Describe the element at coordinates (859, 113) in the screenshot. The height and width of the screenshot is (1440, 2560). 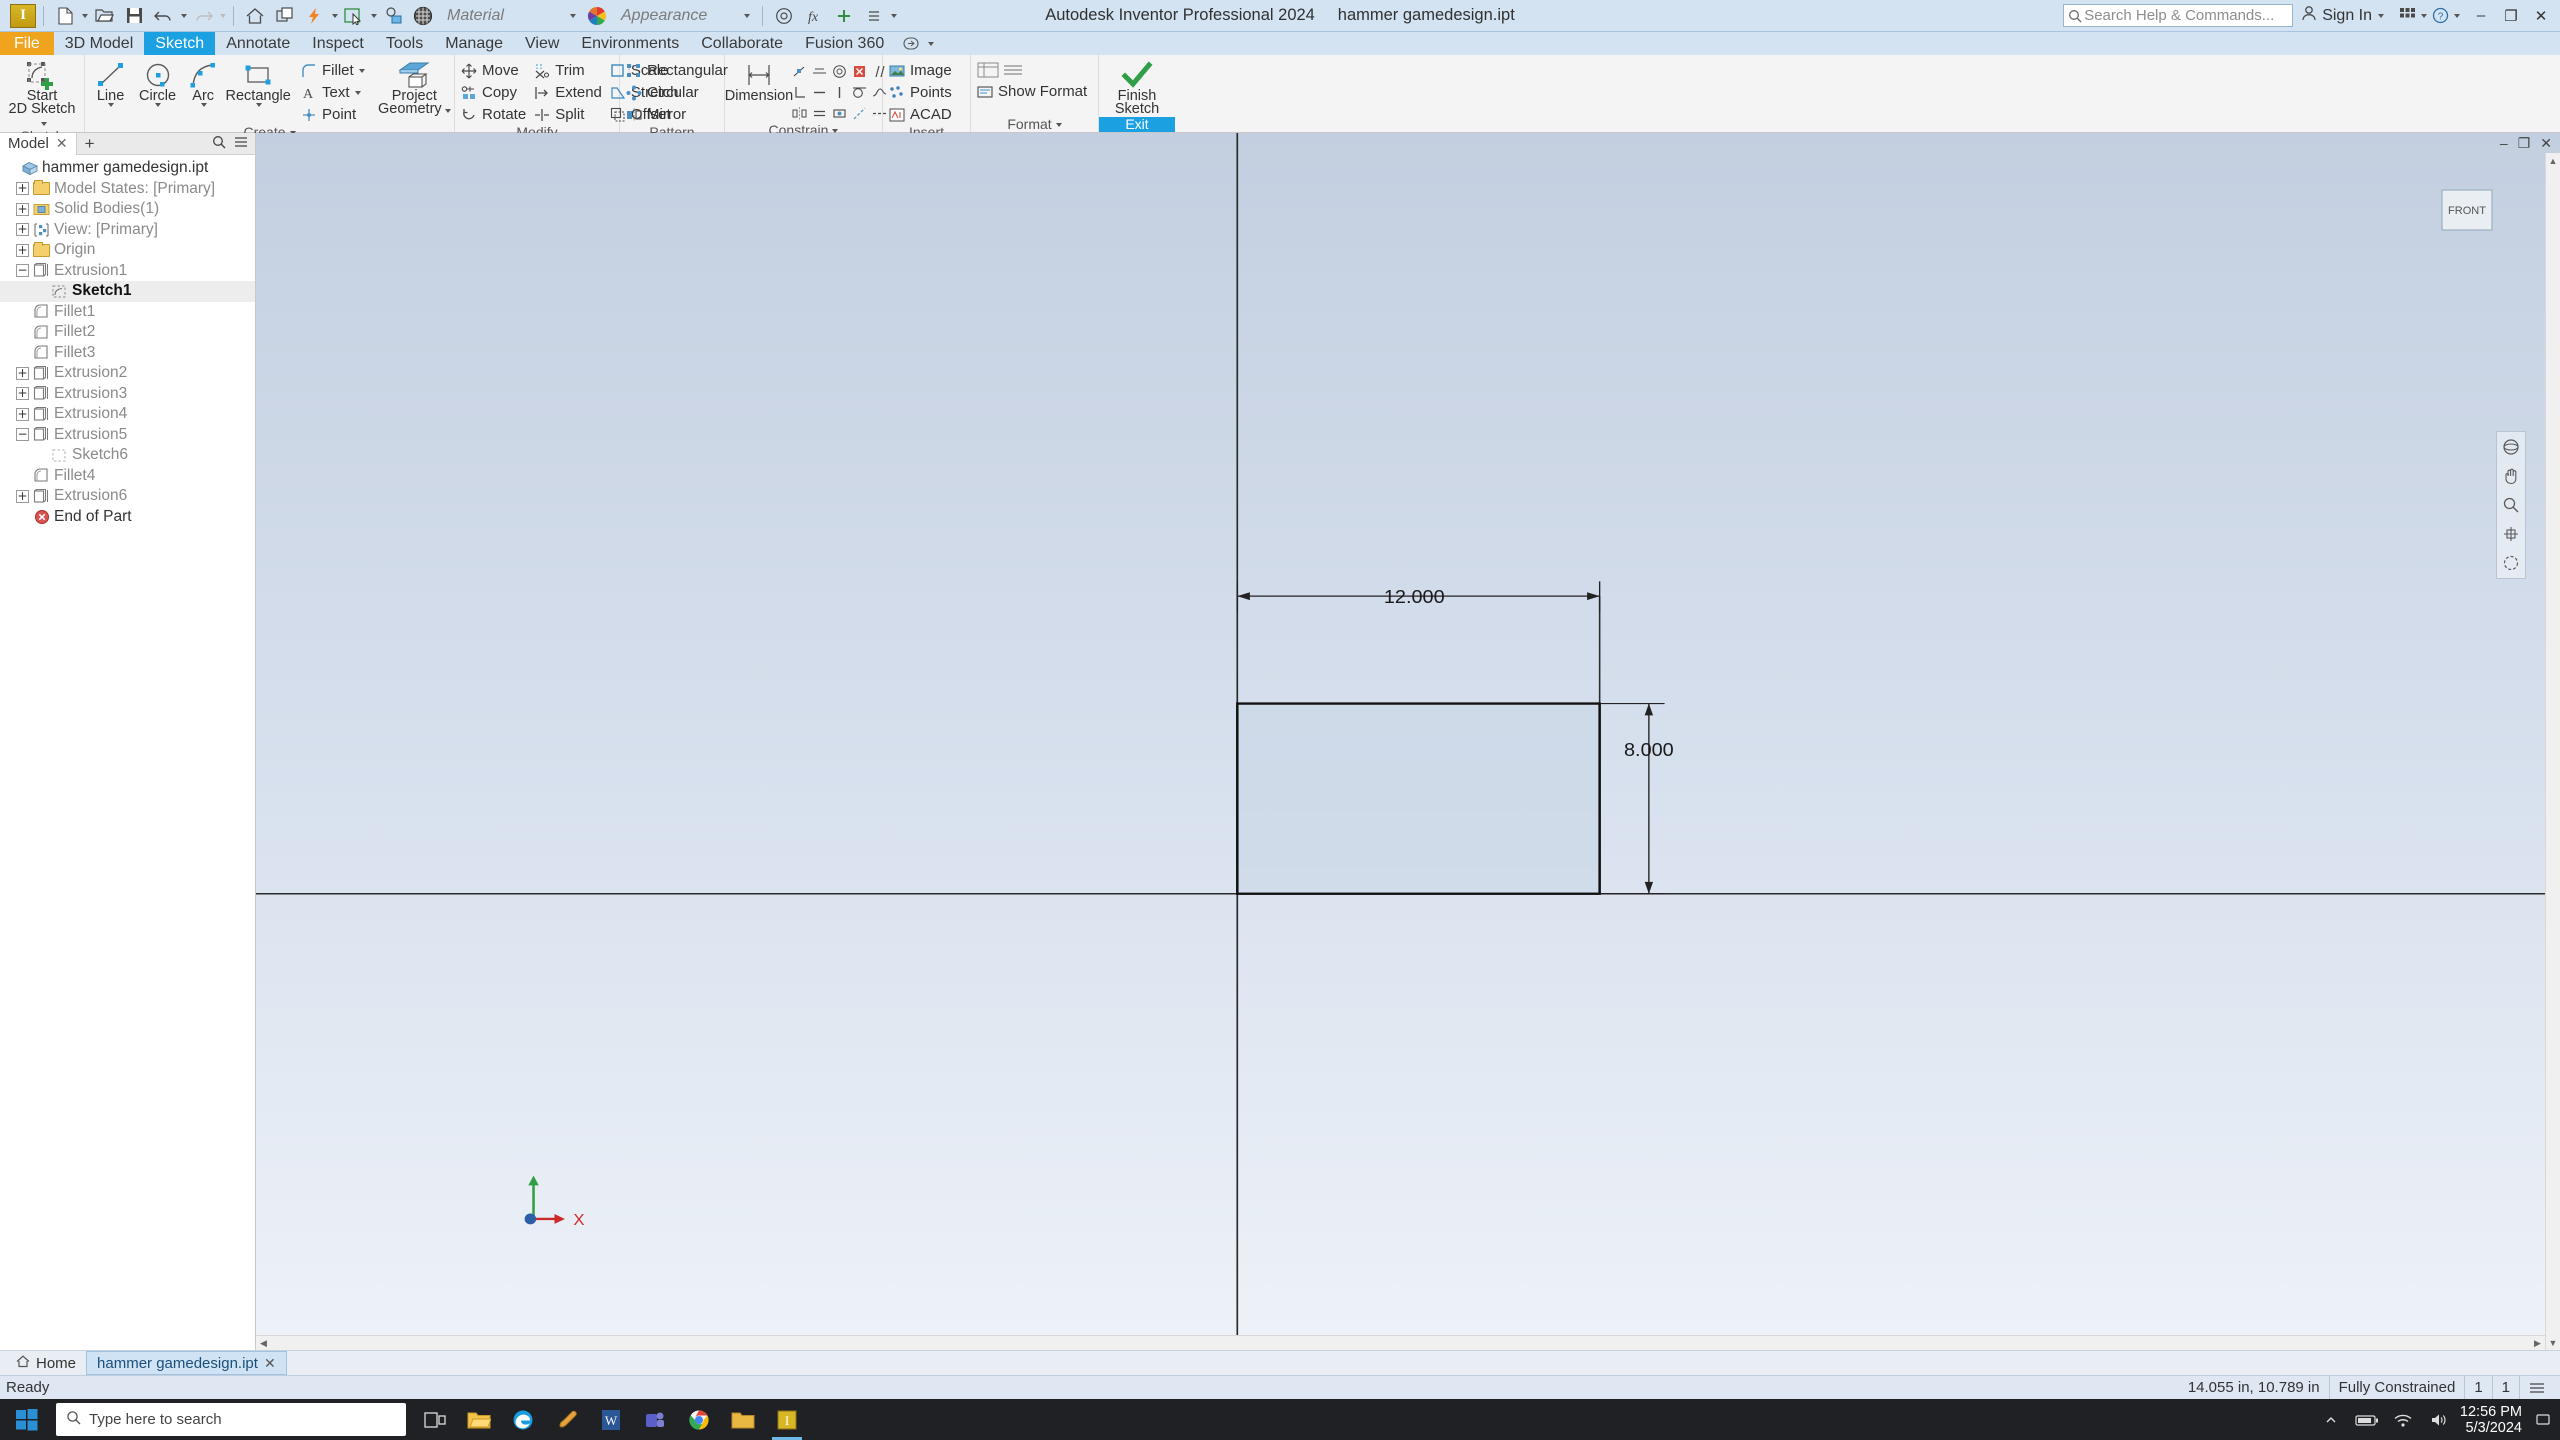
I see `construction-line-icon` at that location.